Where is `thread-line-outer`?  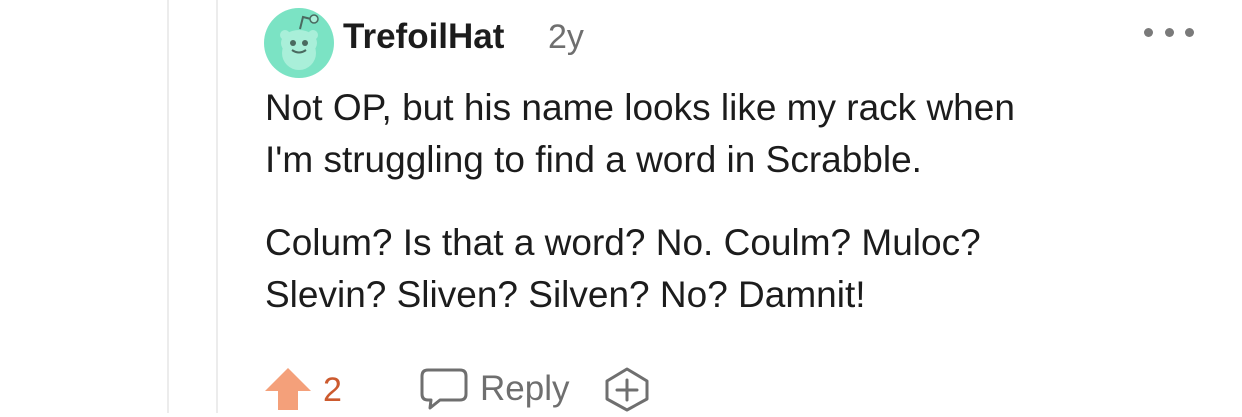 thread-line-outer is located at coordinates (168, 206).